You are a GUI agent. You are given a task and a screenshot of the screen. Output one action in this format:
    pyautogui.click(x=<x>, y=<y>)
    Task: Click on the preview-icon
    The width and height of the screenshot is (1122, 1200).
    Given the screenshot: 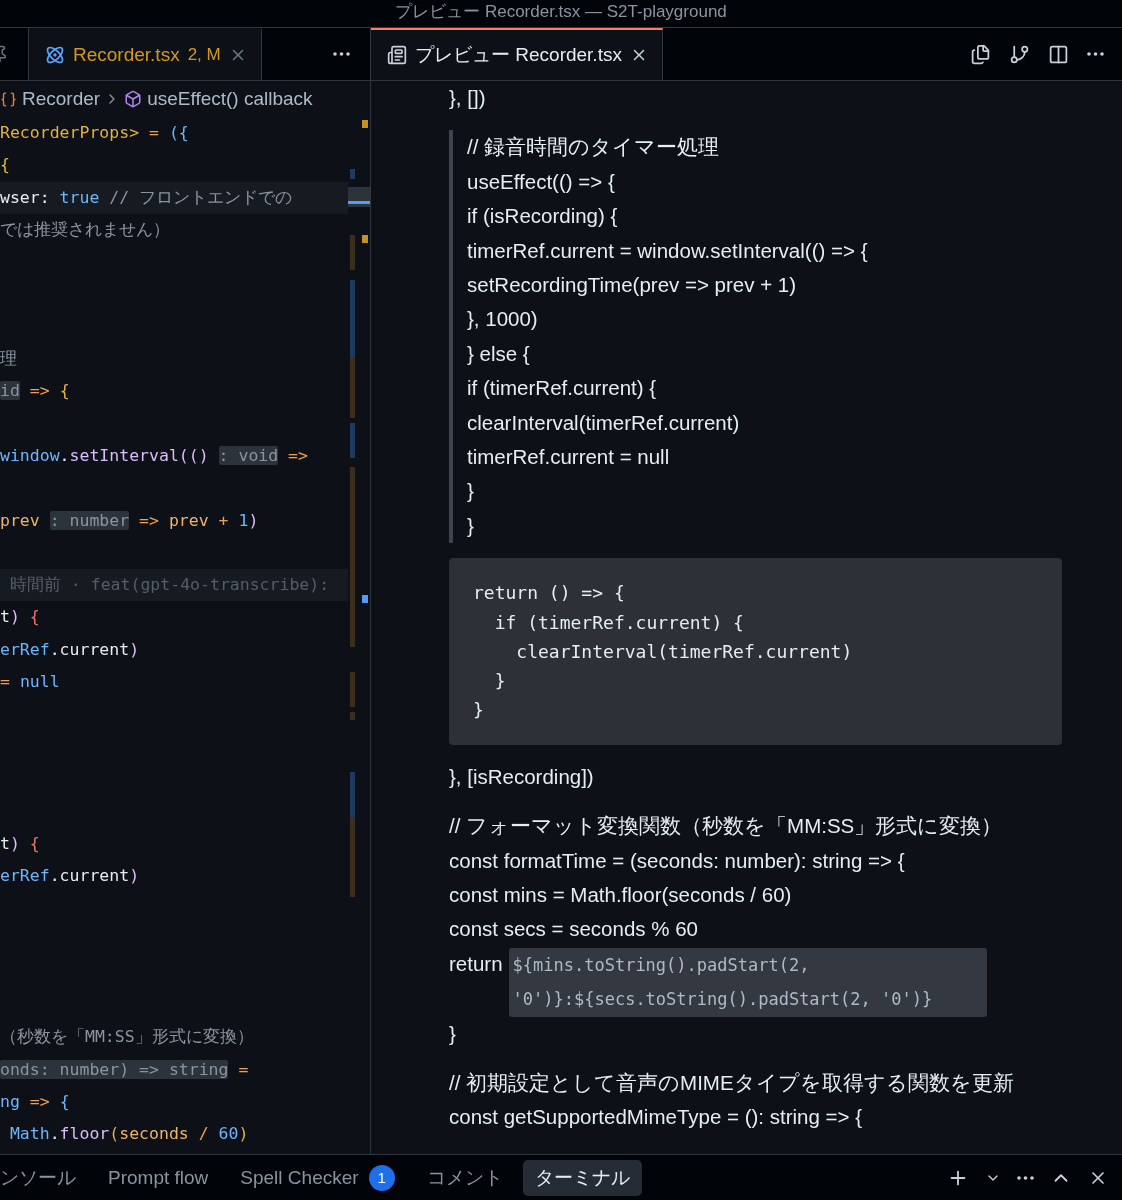 What is the action you would take?
    pyautogui.click(x=397, y=55)
    